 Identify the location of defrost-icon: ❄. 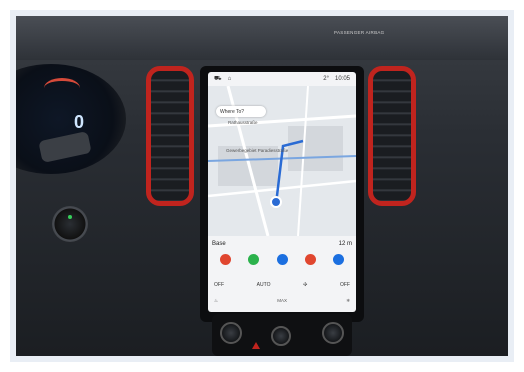
(348, 303).